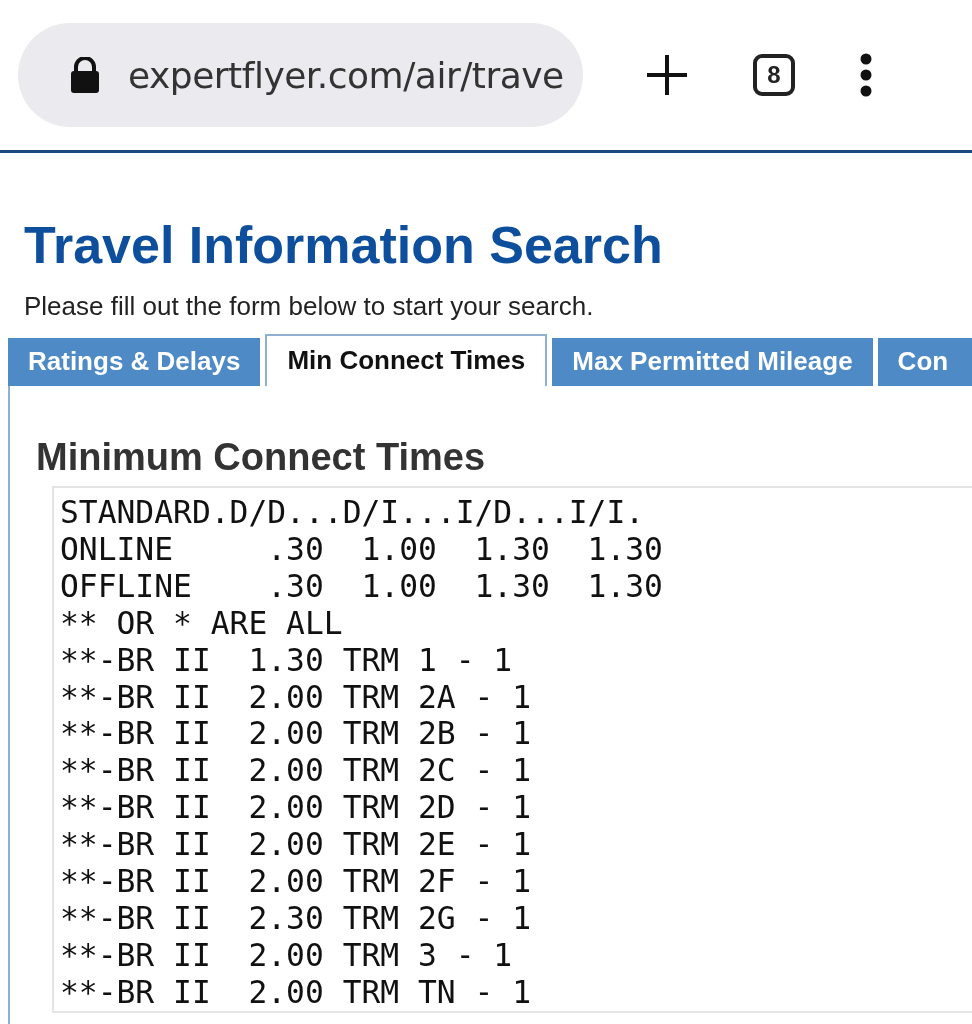 The image size is (972, 1024). Describe the element at coordinates (85, 75) in the screenshot. I see `lock-icon` at that location.